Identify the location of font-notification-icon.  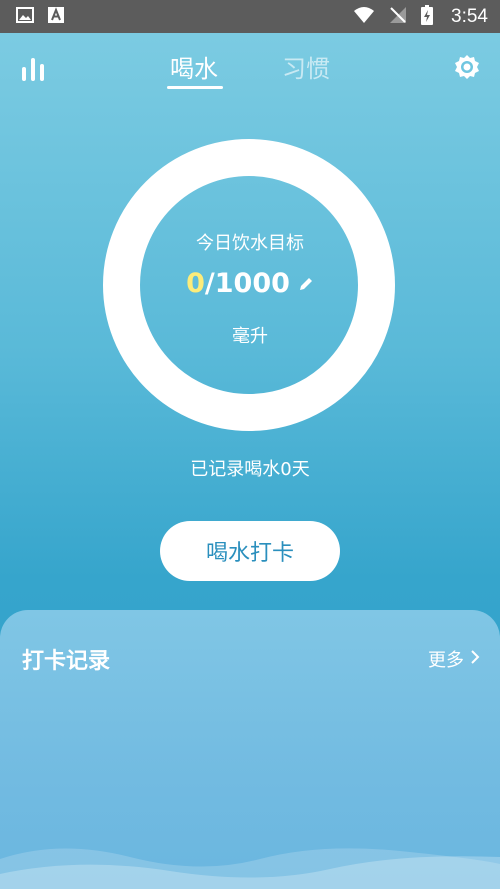
(56, 16).